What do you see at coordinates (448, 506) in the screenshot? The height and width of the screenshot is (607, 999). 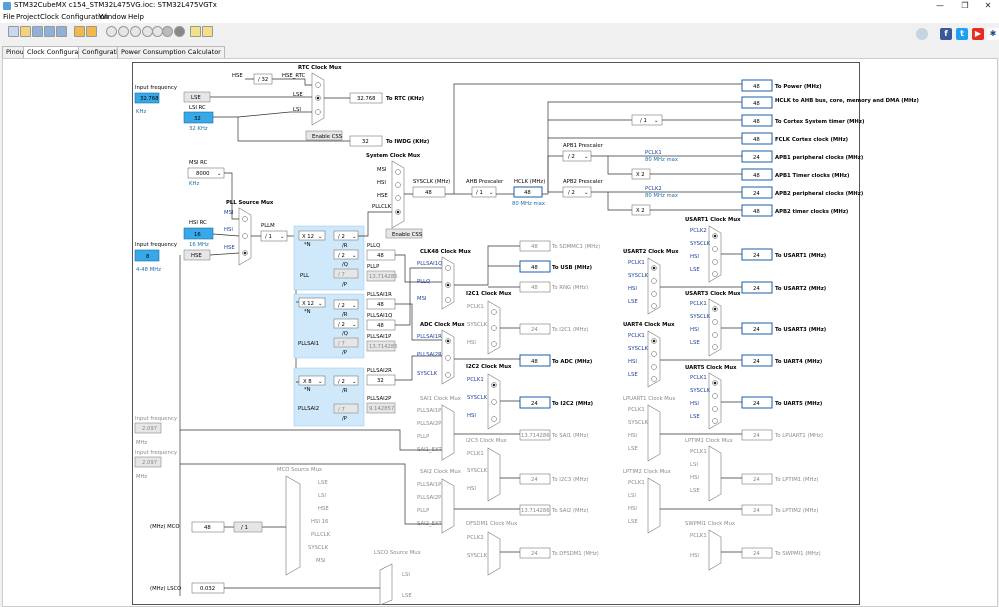 I see `sai2-mux` at bounding box center [448, 506].